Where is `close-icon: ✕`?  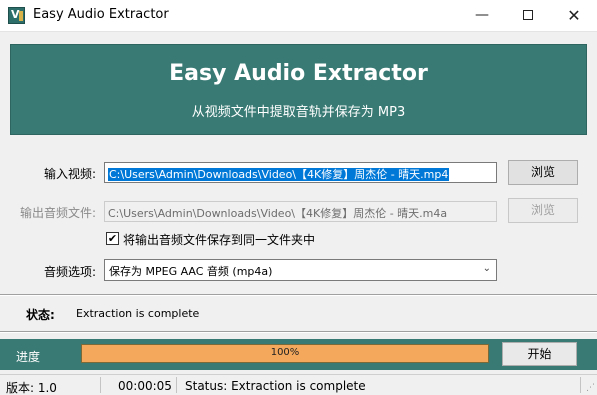
close-icon: ✕ is located at coordinates (574, 15).